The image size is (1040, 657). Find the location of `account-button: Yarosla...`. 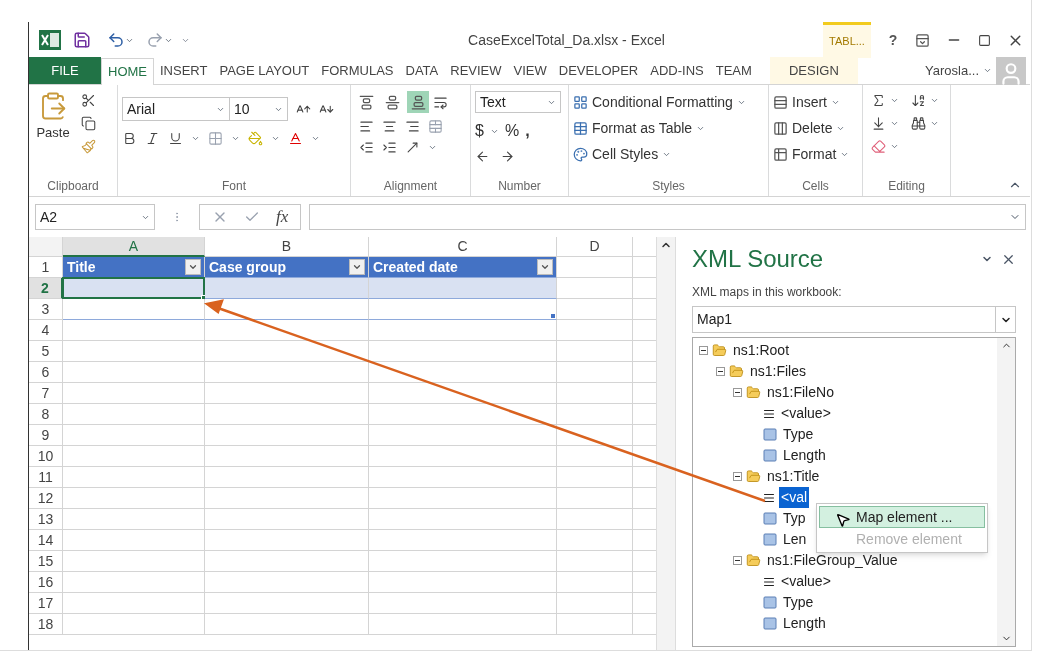

account-button: Yarosla... is located at coordinates (958, 70).